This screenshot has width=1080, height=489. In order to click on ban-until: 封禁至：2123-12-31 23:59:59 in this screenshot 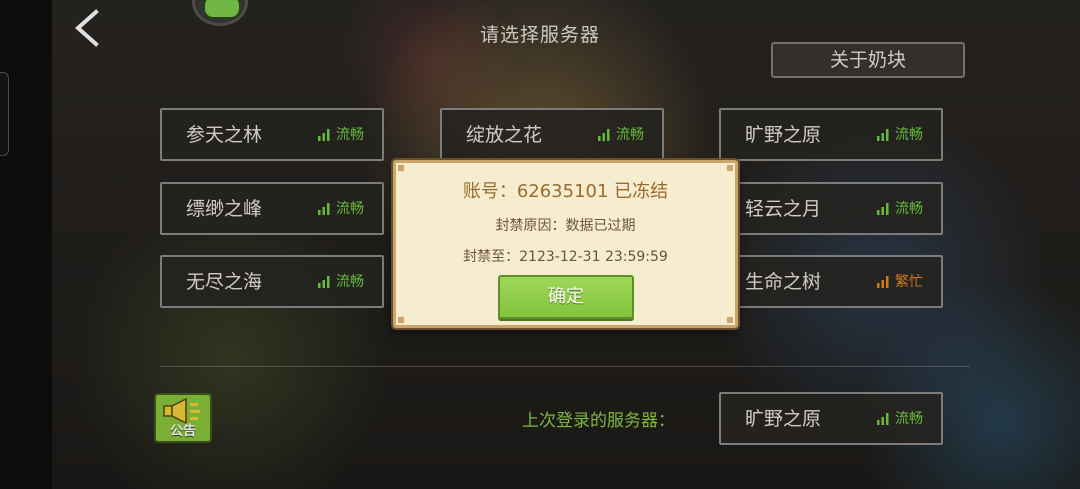, I will do `click(565, 257)`.